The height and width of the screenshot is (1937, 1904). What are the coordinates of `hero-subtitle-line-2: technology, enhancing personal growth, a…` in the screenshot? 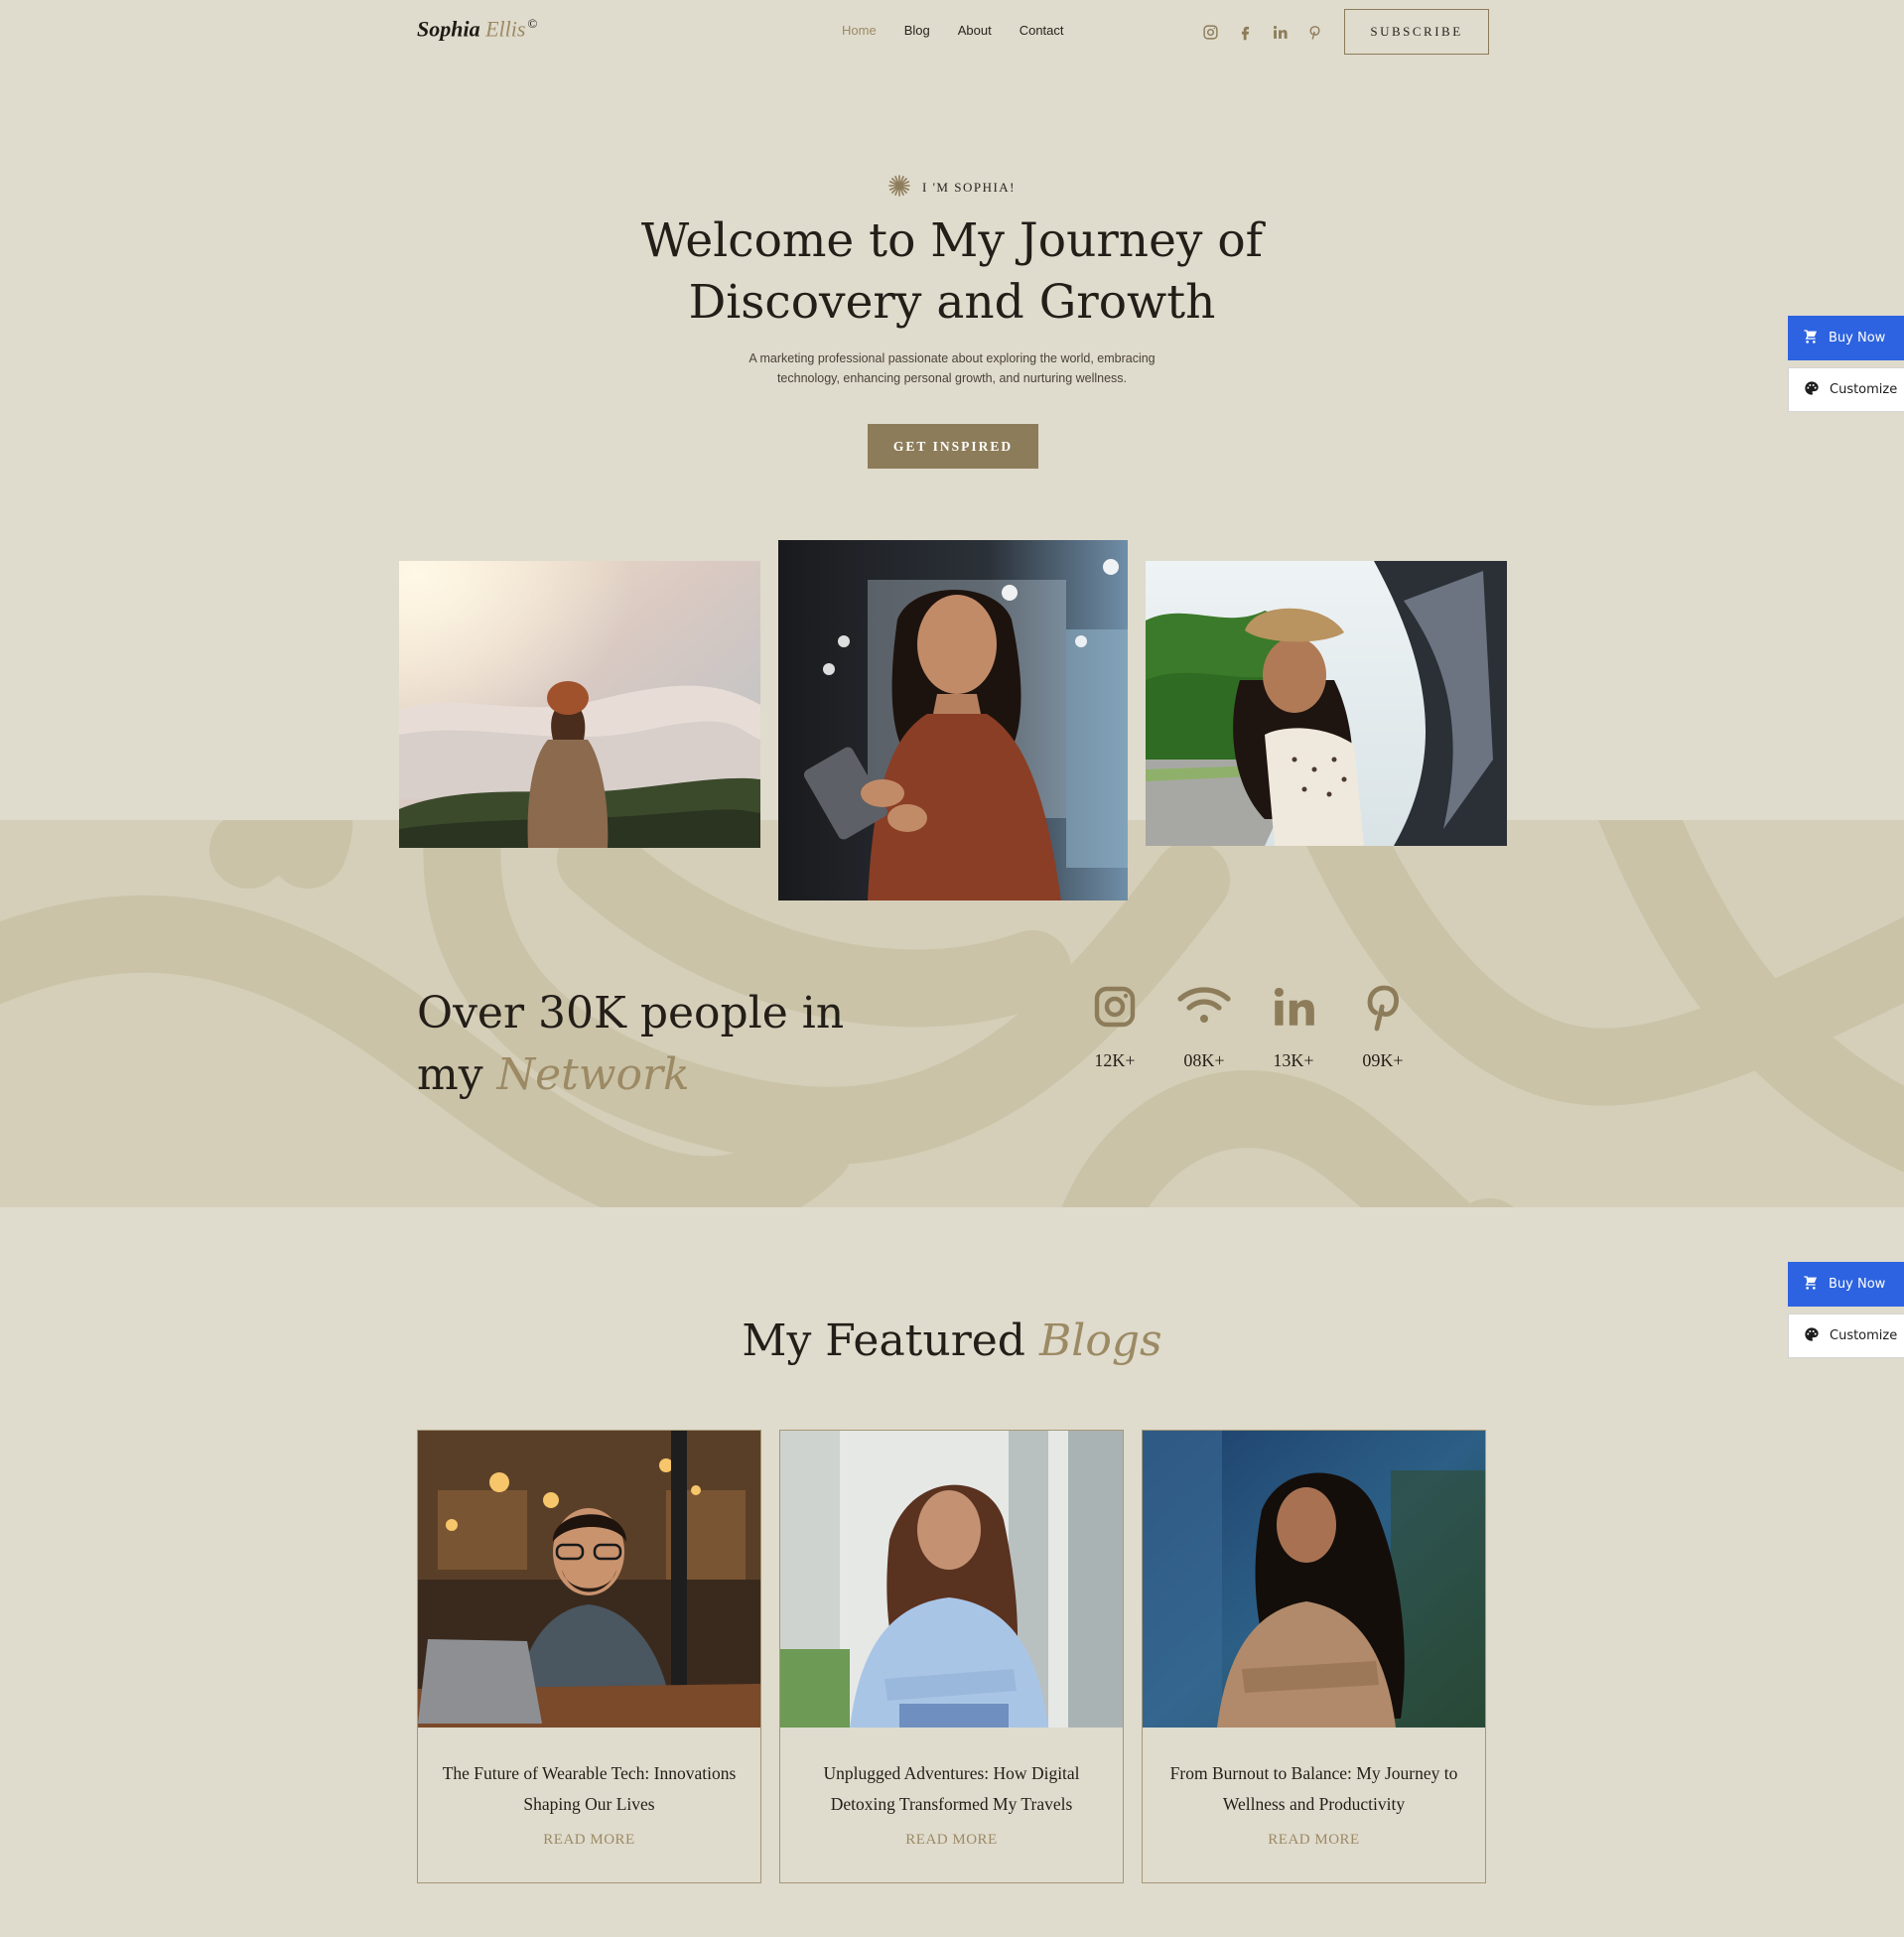 It's located at (952, 378).